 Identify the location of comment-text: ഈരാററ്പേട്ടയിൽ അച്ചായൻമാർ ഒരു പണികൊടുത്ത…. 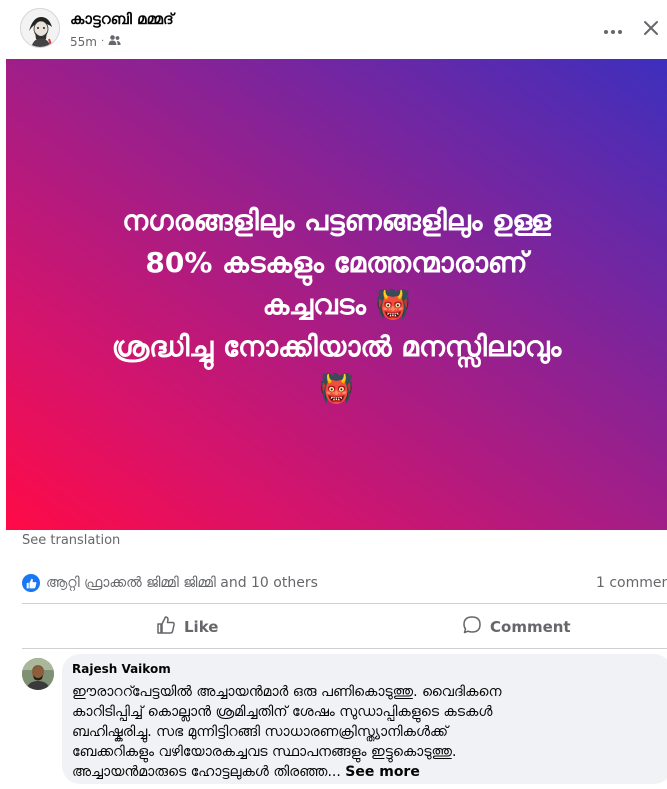
(366, 732).